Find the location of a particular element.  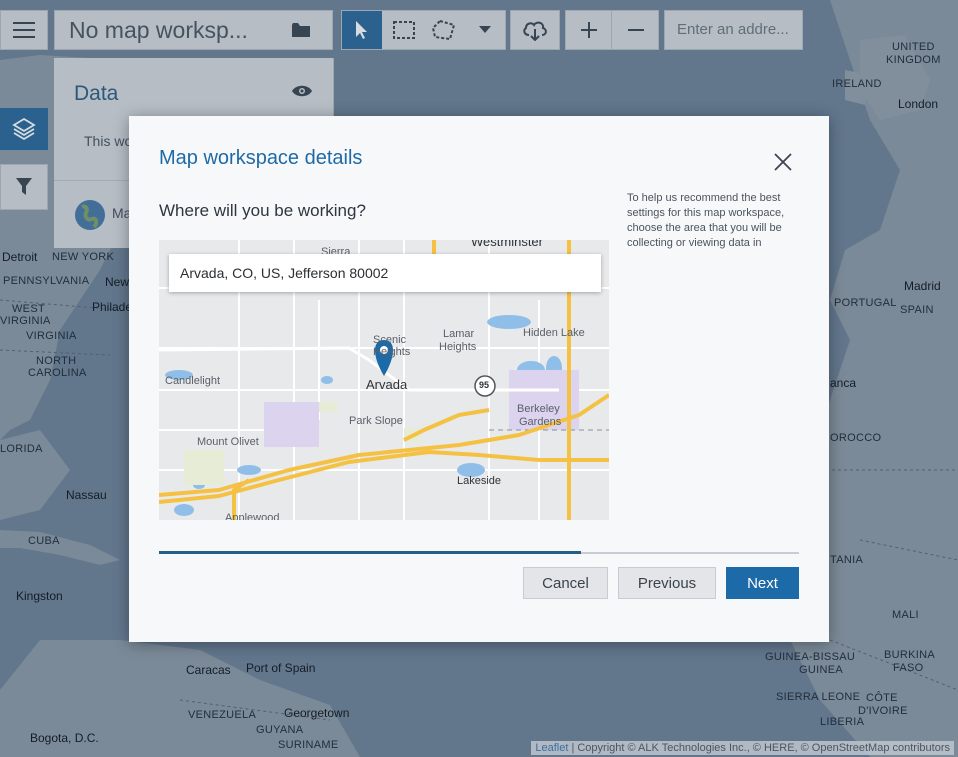

leaflet-link: Leaflet is located at coordinates (551, 748).